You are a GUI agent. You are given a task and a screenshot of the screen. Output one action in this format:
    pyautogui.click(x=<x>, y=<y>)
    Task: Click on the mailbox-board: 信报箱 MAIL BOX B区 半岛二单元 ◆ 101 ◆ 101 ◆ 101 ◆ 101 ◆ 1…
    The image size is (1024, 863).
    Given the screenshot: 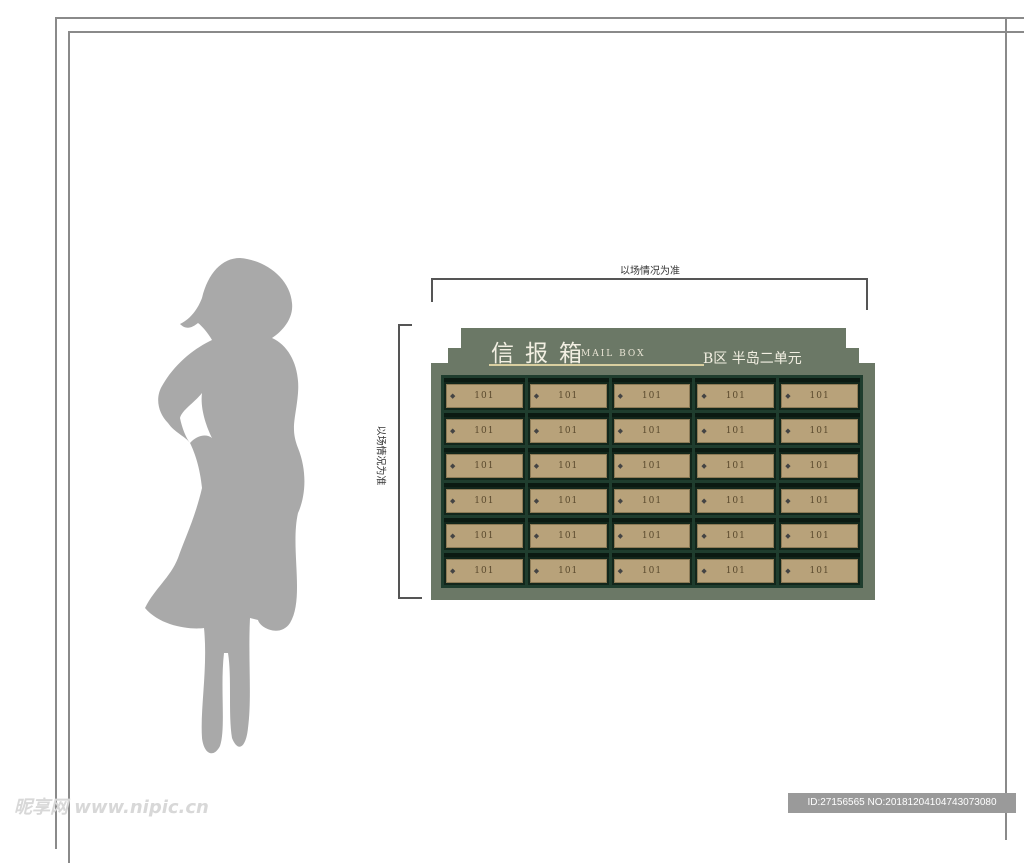 What is the action you would take?
    pyautogui.click(x=653, y=464)
    